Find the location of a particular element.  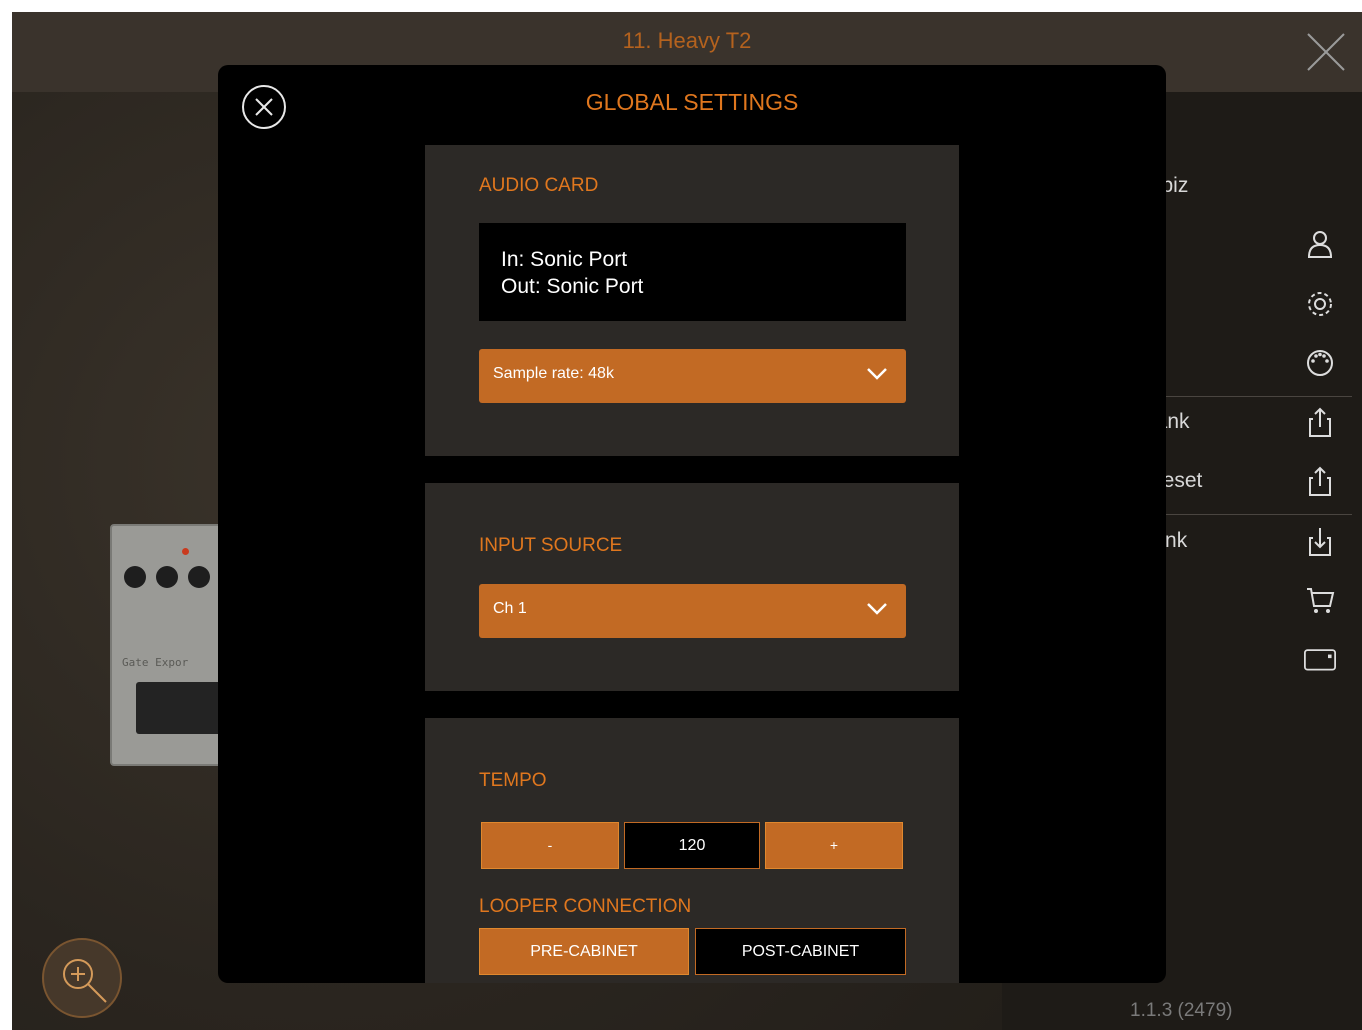

tempo-decrease-button: - is located at coordinates (550, 845).